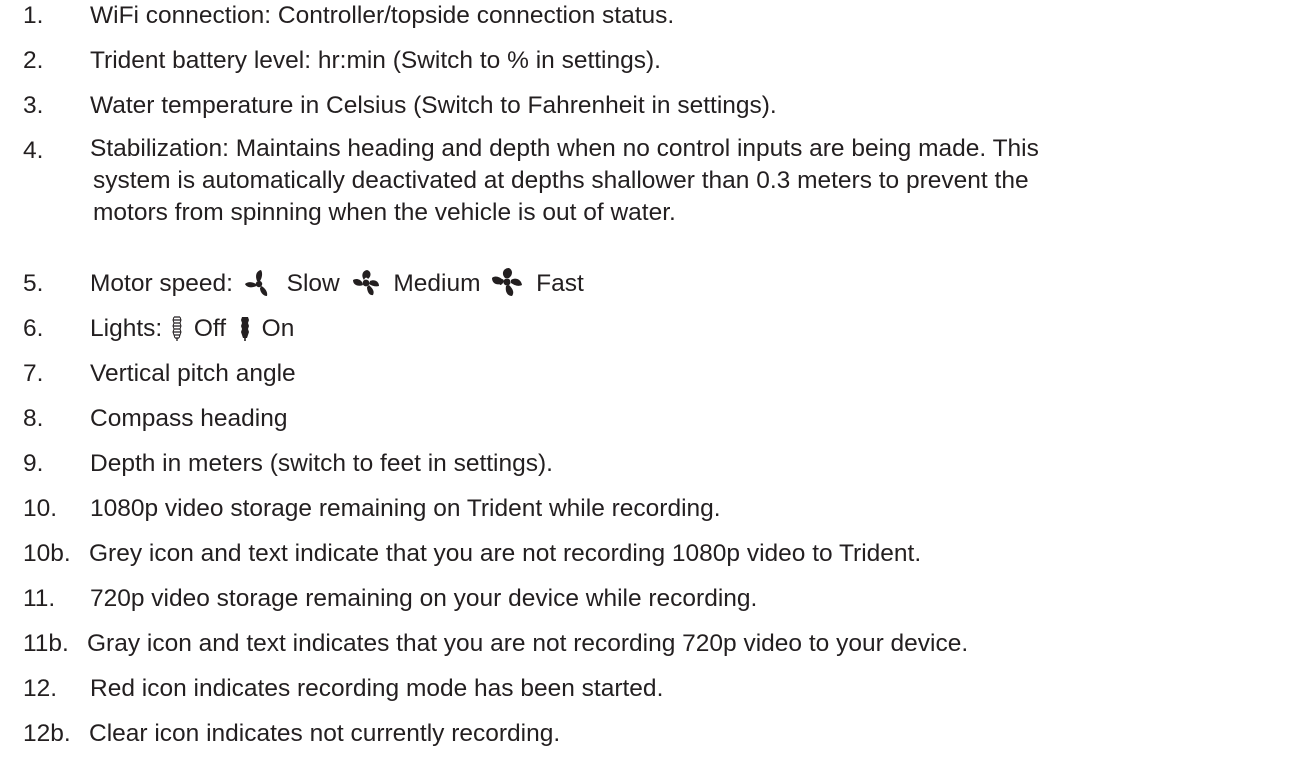  I want to click on fan-medium-icon, so click(366, 283).